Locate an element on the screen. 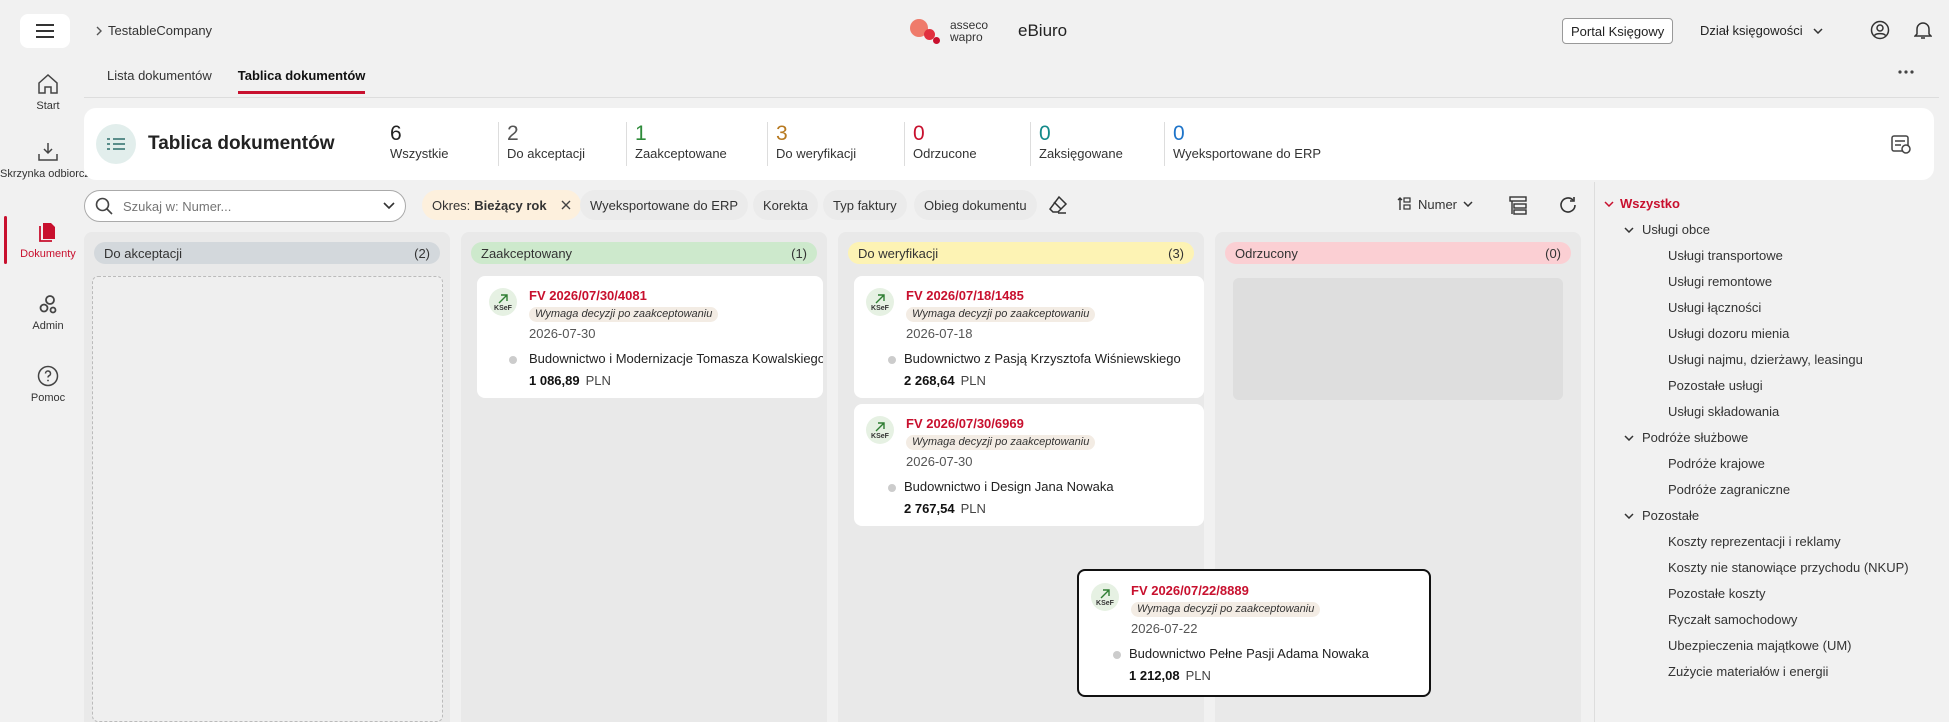 The image size is (1949, 722). tree-group-external-services: Usługi obce is located at coordinates (1667, 229).